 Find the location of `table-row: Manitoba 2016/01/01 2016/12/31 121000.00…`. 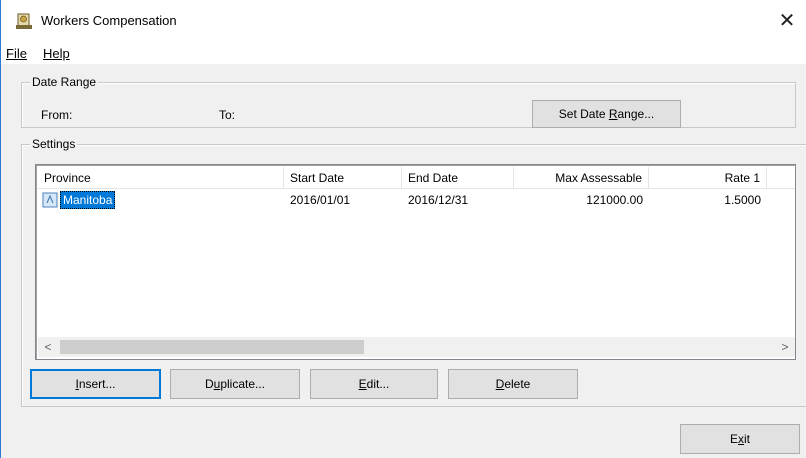

table-row: Manitoba 2016/01/01 2016/12/31 121000.00… is located at coordinates (416, 200).